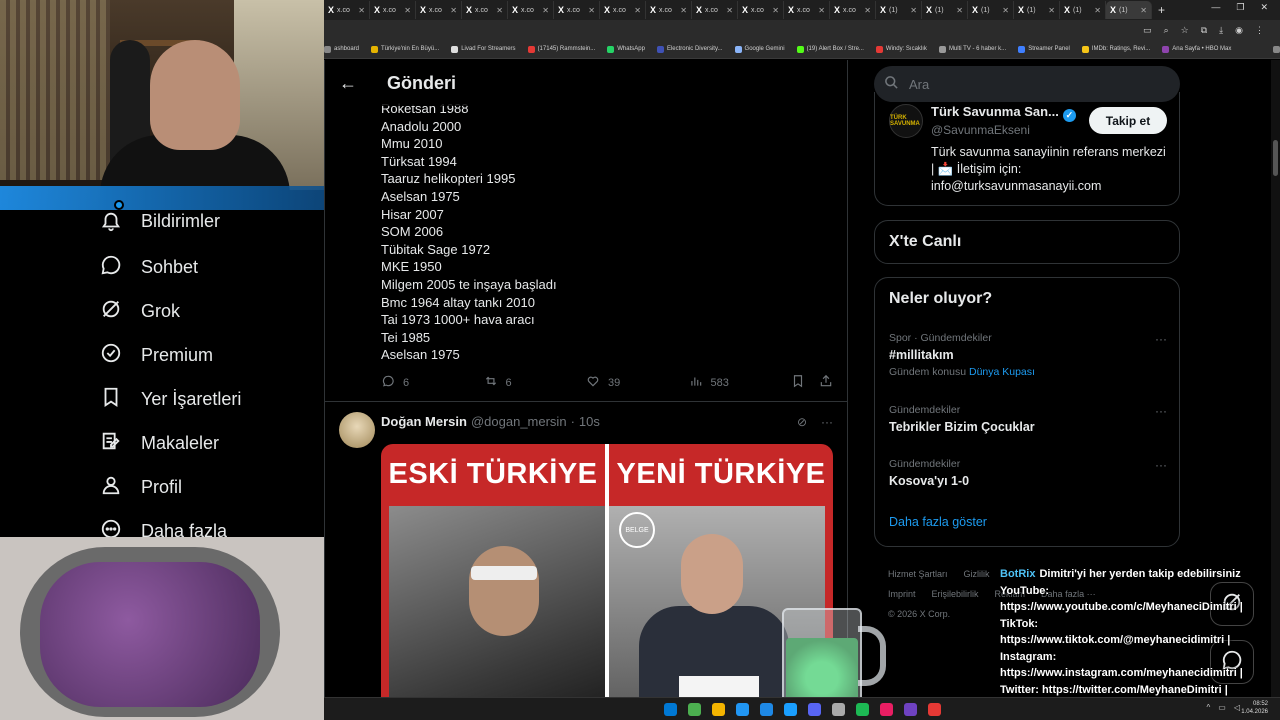 This screenshot has height=720, width=1280. Describe the element at coordinates (1002, 372) in the screenshot. I see `trend-topic-link: Dünya Kupası` at that location.